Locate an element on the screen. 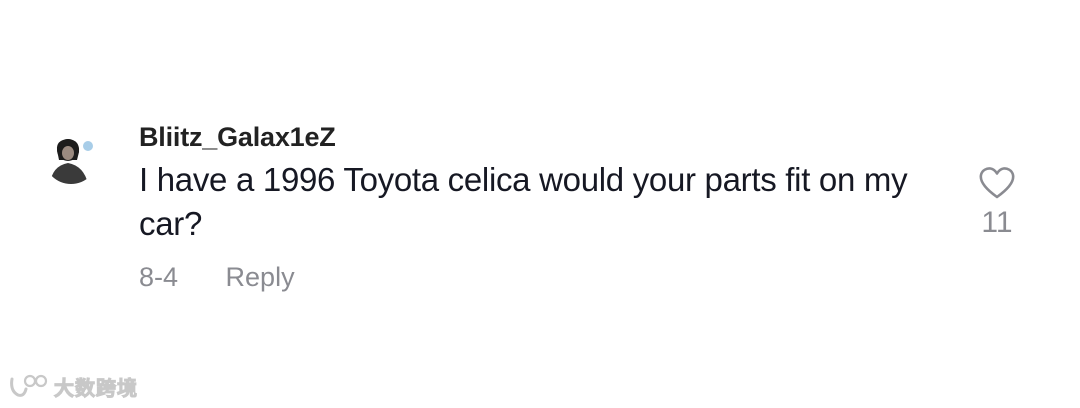  reply-button: Reply is located at coordinates (260, 277).